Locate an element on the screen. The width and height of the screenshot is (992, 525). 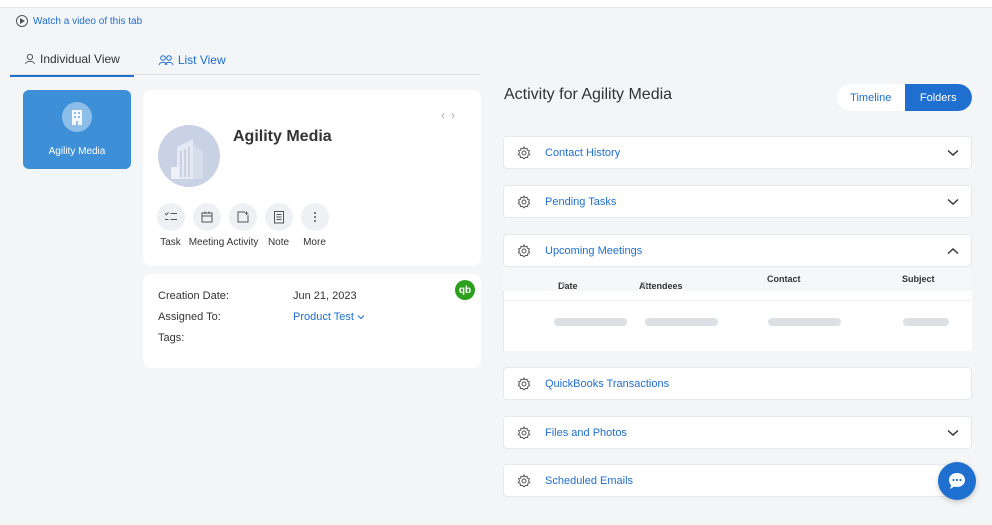
column-subject: Subject is located at coordinates (918, 279).